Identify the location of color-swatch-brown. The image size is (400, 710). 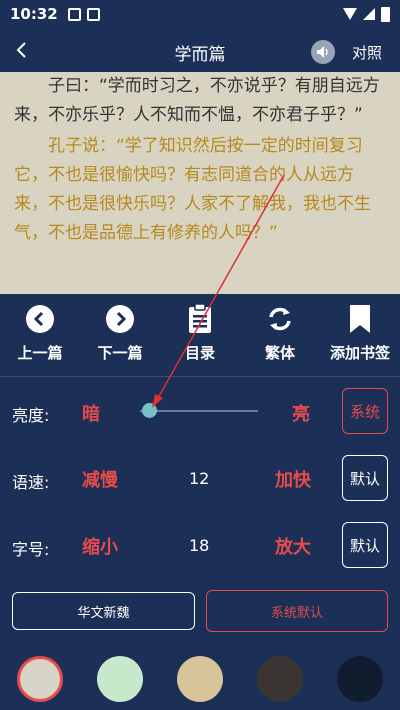
(280, 679).